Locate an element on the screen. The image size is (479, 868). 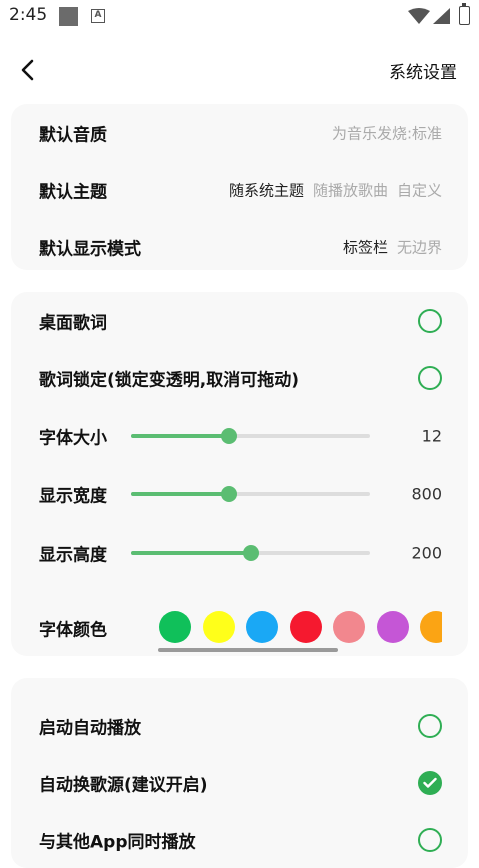
display-width-slider is located at coordinates (250, 494).